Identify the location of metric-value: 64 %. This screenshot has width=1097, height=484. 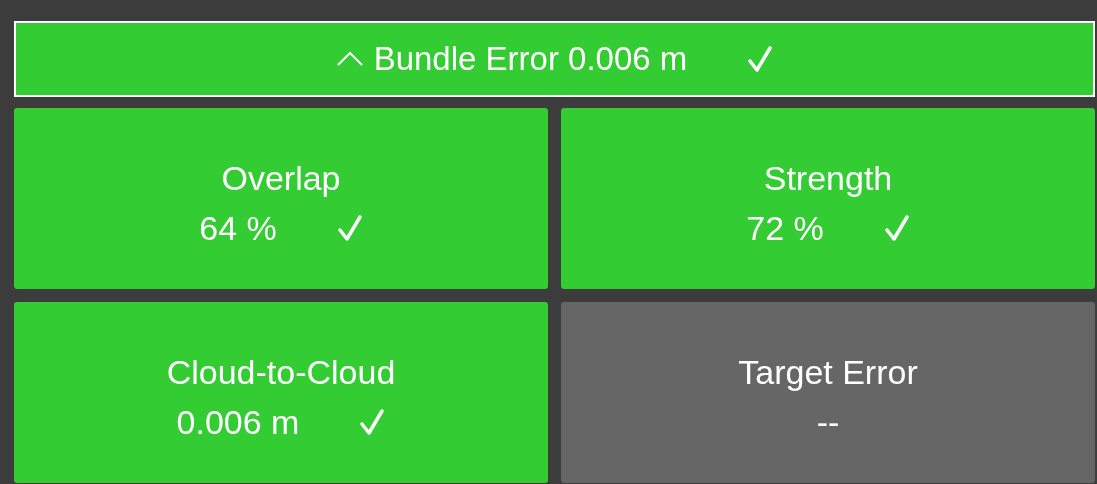
(238, 227).